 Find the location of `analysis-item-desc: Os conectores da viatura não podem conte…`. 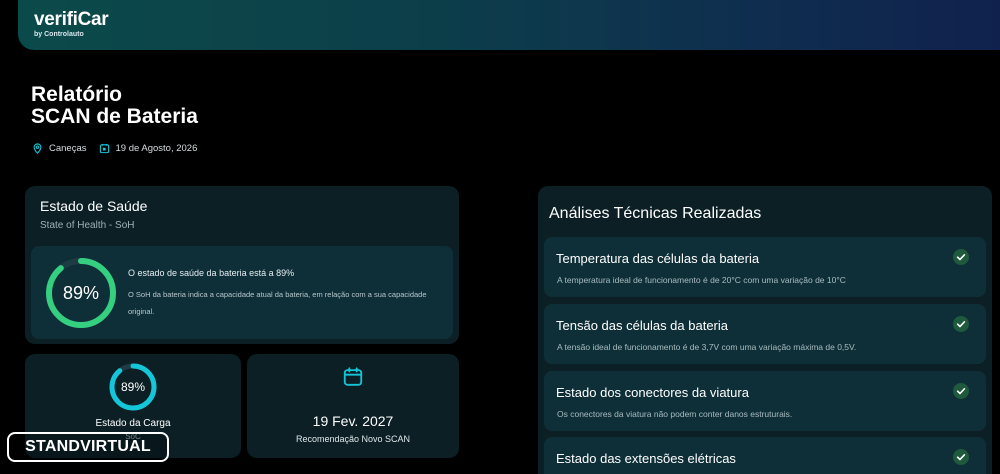

analysis-item-desc: Os conectores da viatura não podem conte… is located at coordinates (675, 414).